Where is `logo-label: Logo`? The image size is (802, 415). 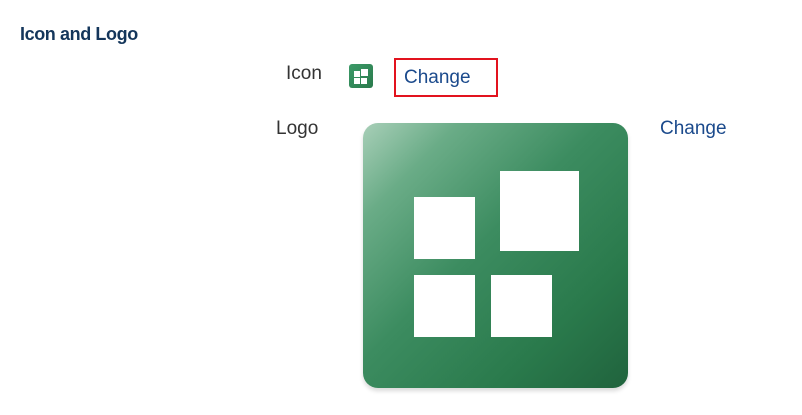
logo-label: Logo is located at coordinates (297, 128).